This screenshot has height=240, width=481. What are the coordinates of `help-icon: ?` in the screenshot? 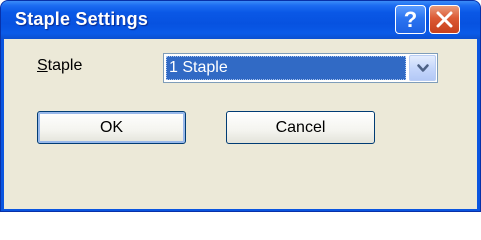 It's located at (410, 19).